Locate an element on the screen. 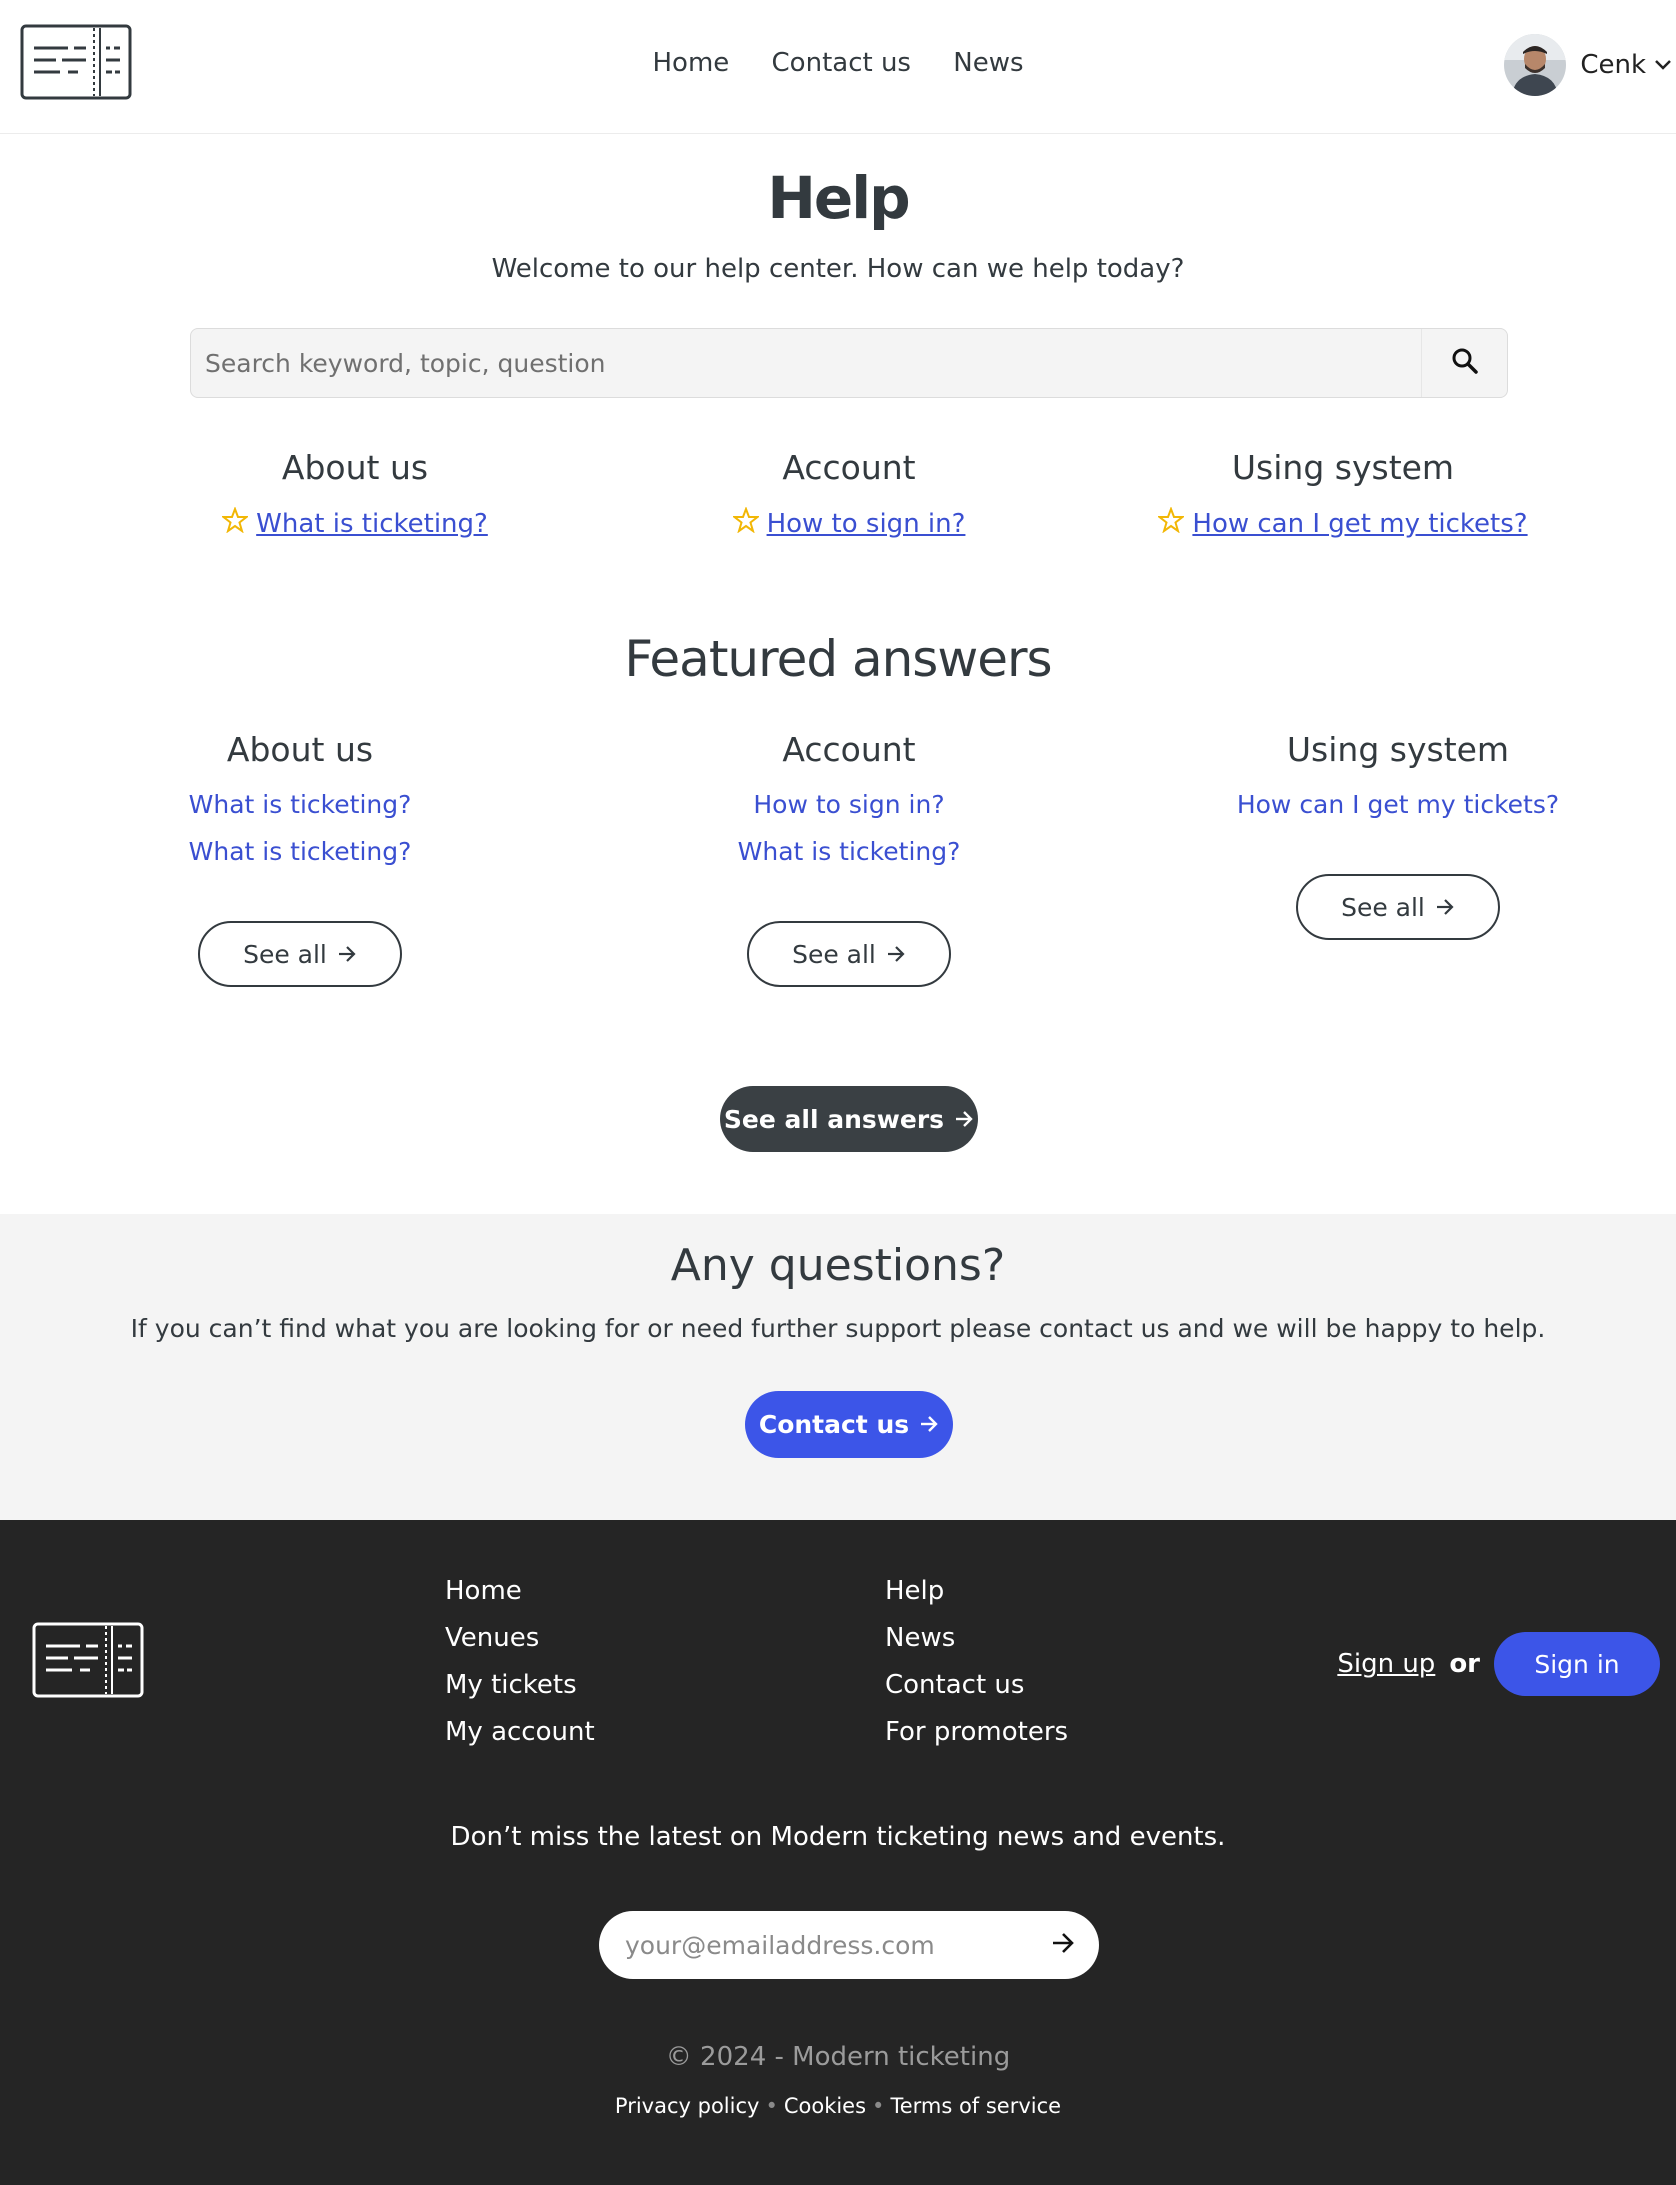 This screenshot has height=2185, width=1676. contact-us-button: Contact us is located at coordinates (849, 1424).